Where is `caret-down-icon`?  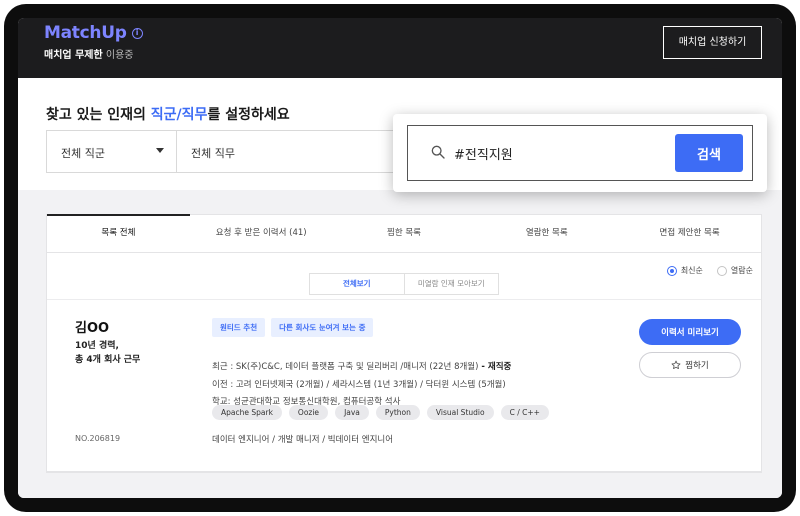
caret-down-icon is located at coordinates (160, 150).